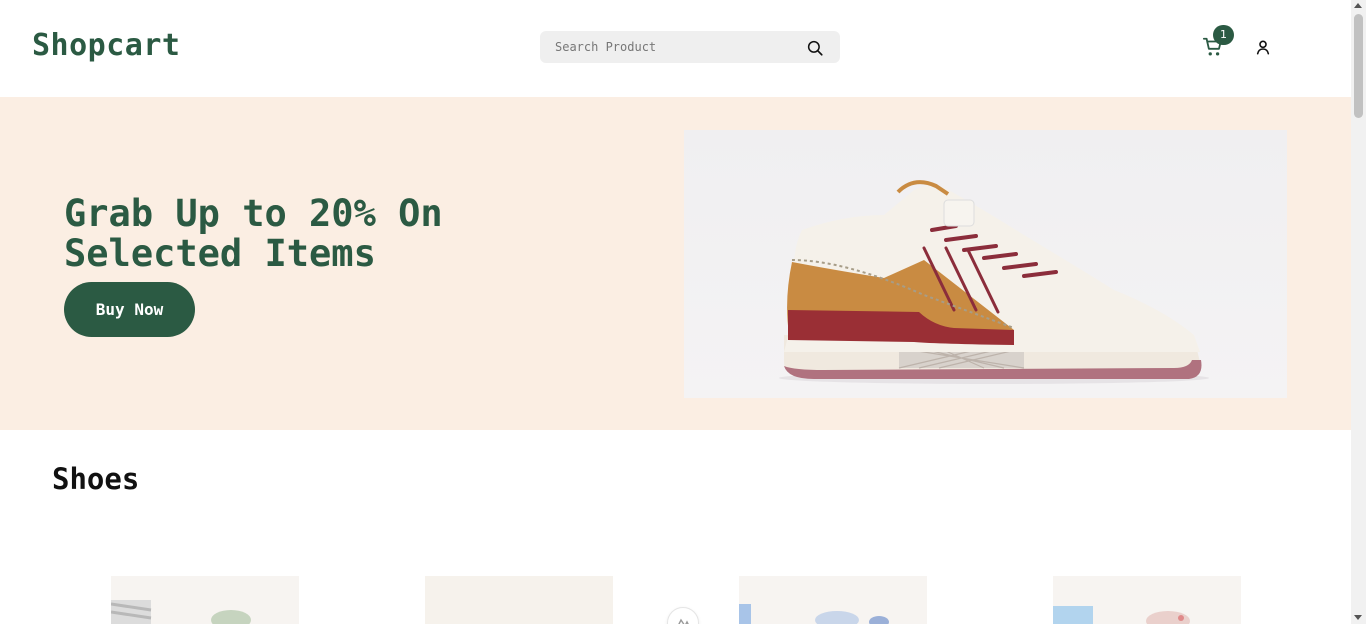 The width and height of the screenshot is (1366, 624). I want to click on hero-title: Grab Up to 20% On Selected Items, so click(253, 233).